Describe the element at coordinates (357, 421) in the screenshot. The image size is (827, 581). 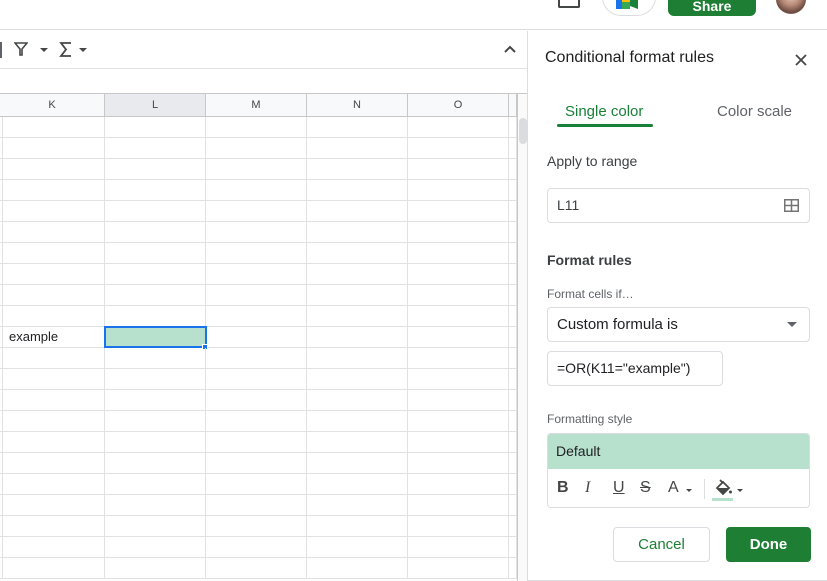
I see `cell-n15` at that location.